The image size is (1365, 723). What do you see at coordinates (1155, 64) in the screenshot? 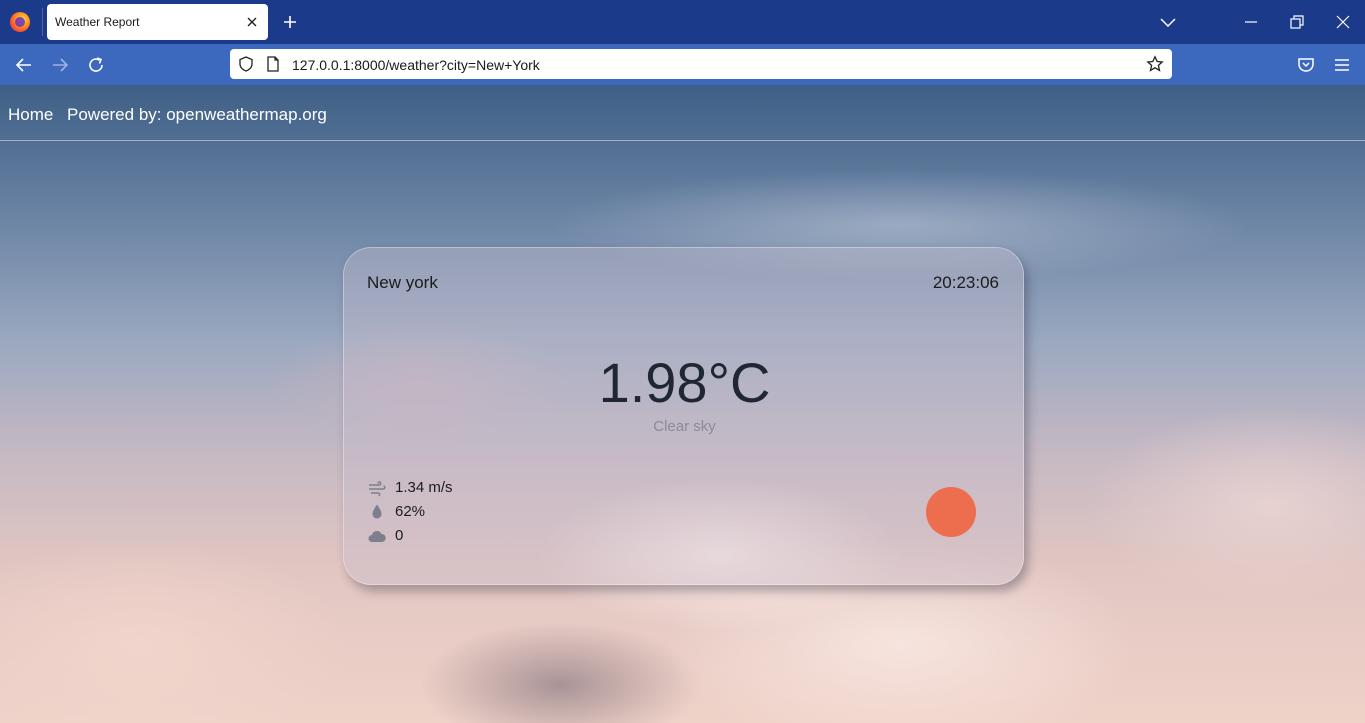
I see `bookmark-star-icon` at bounding box center [1155, 64].